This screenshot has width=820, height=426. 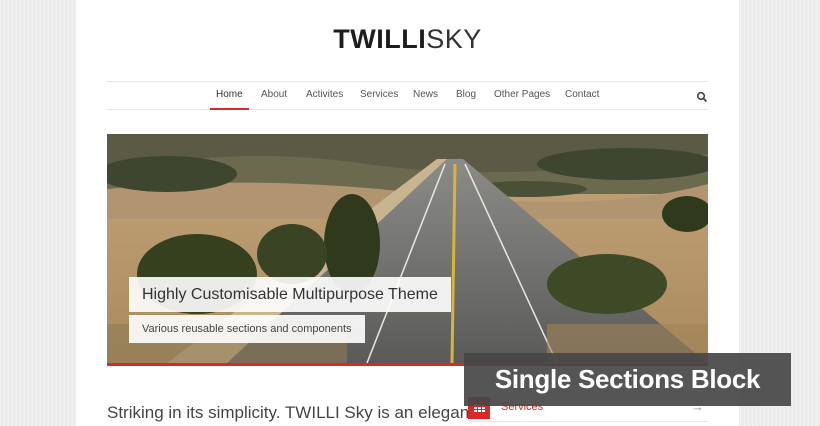 What do you see at coordinates (454, 39) in the screenshot?
I see `logo-light-text: SKY` at bounding box center [454, 39].